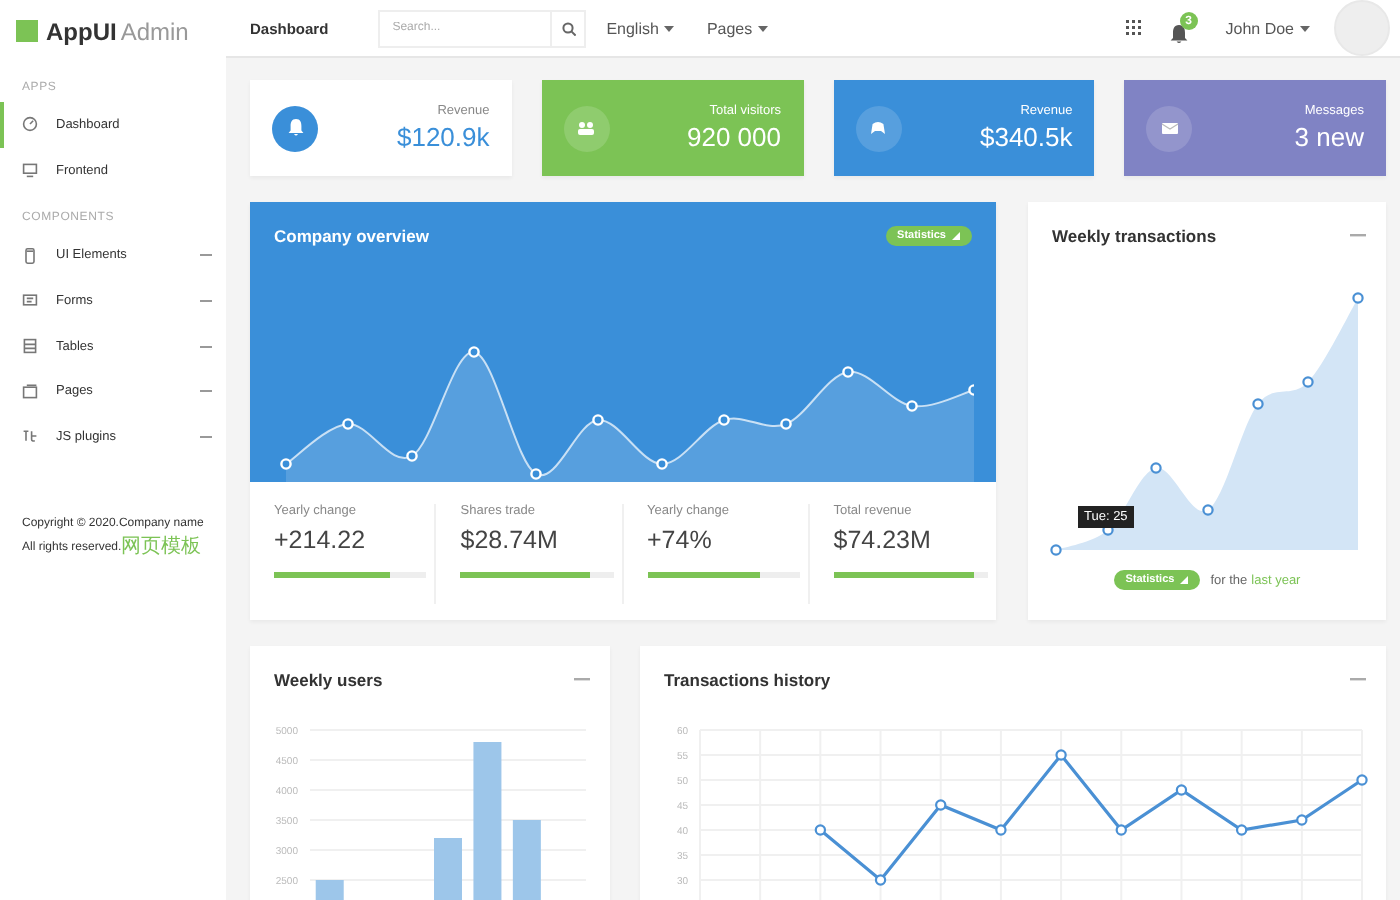  Describe the element at coordinates (510, 540) in the screenshot. I see `stat-value: $28.74M` at that location.